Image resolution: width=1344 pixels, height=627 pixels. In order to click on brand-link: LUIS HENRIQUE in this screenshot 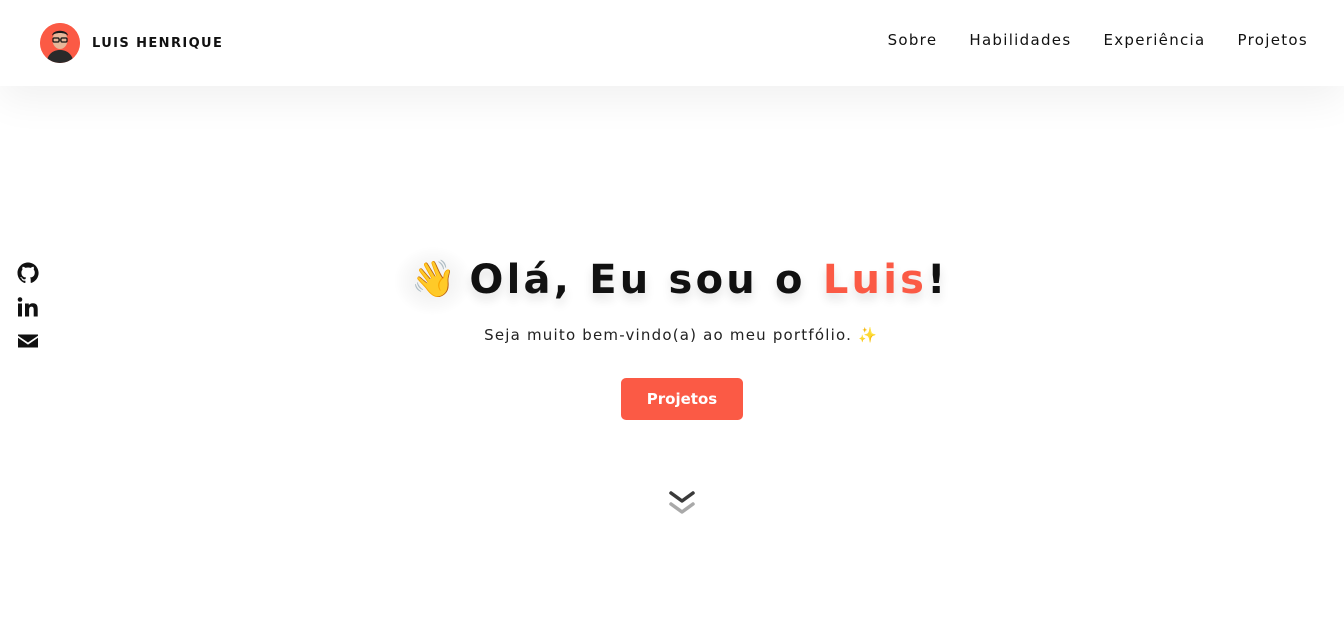, I will do `click(131, 43)`.